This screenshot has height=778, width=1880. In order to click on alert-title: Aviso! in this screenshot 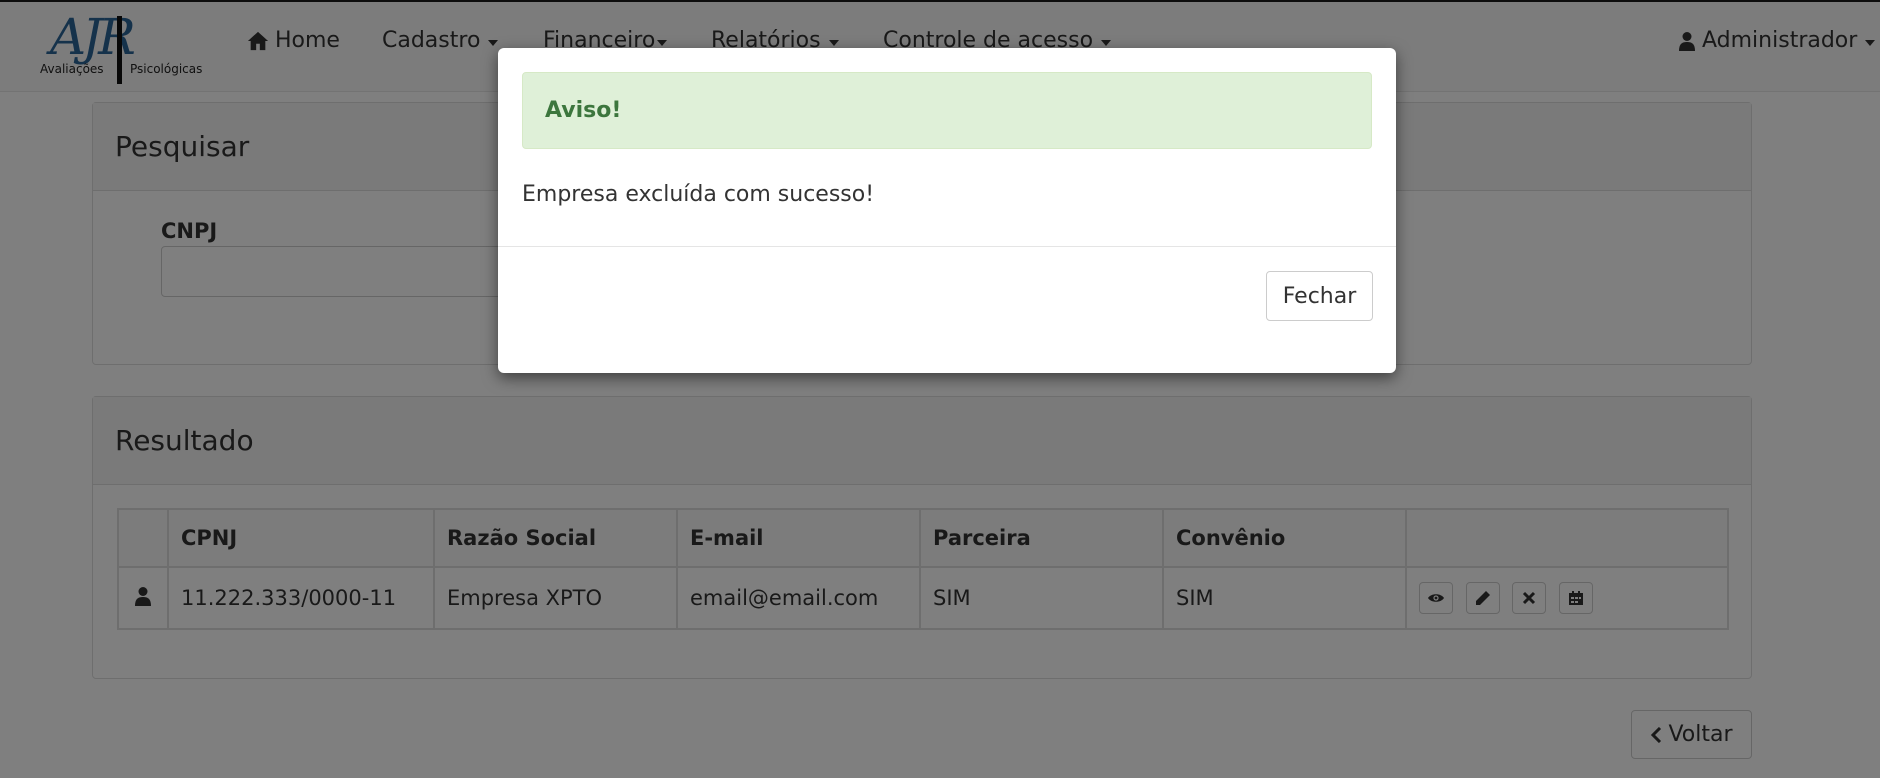, I will do `click(583, 110)`.